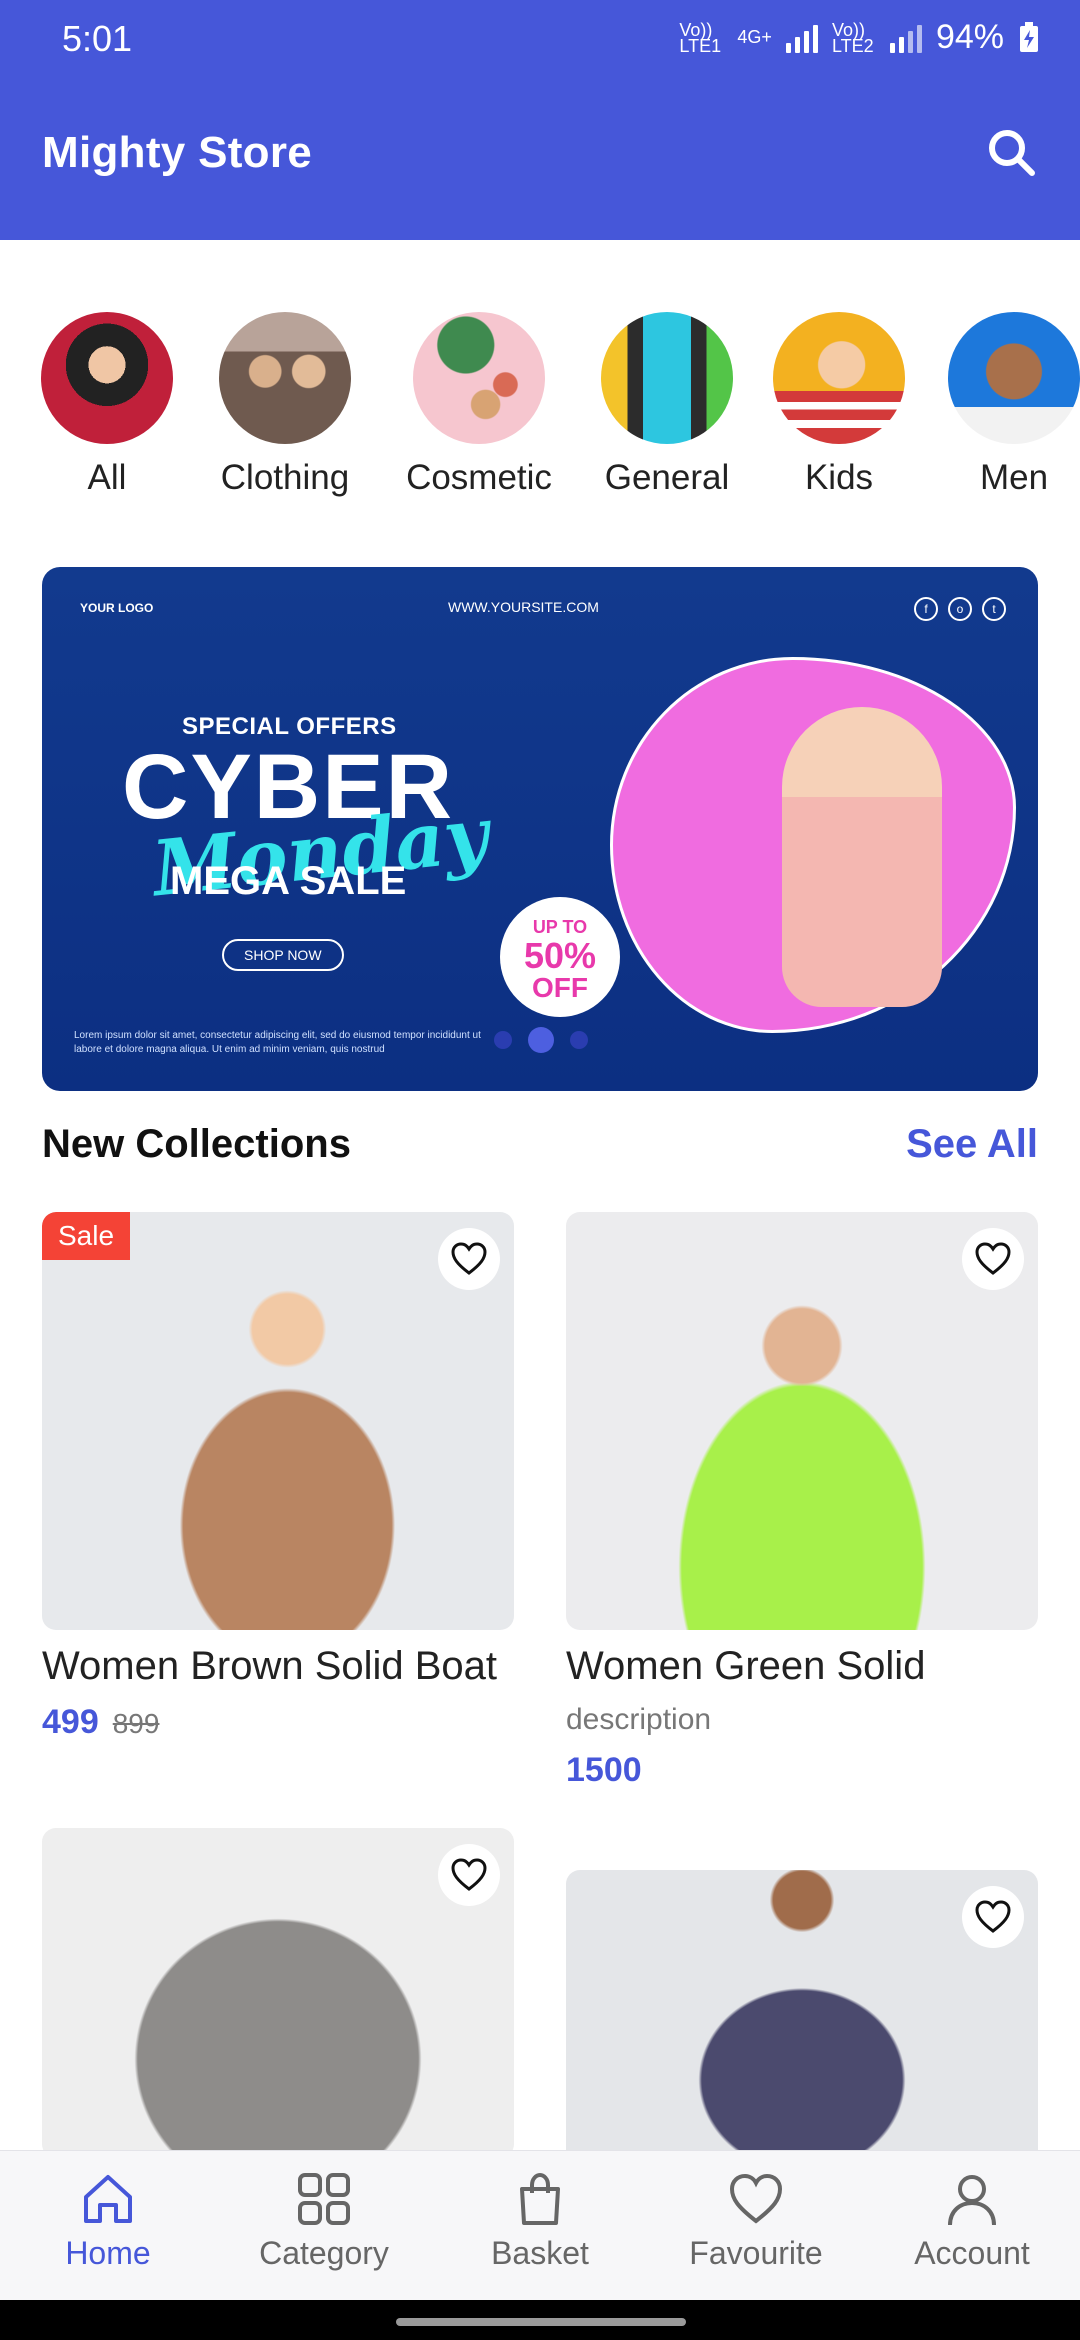 This screenshot has height=2340, width=1080. I want to click on bottom-navigation: Home Category Basket Favourite Account, so click(540, 2225).